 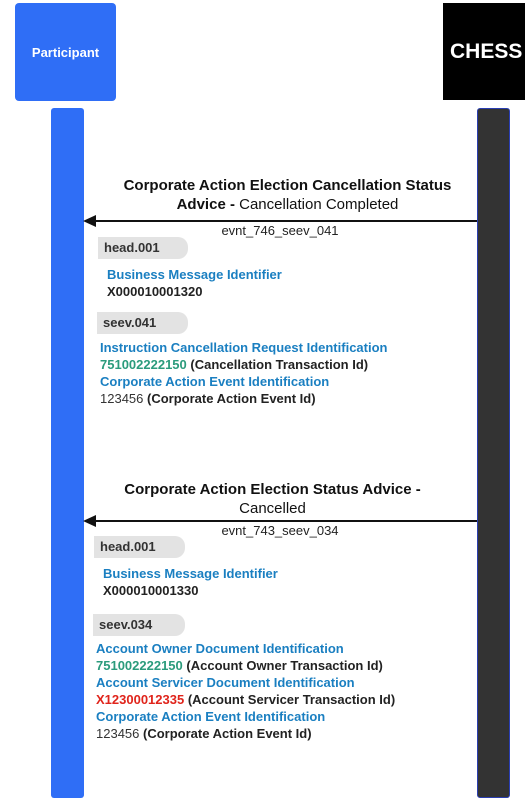 What do you see at coordinates (139, 625) in the screenshot?
I see `message-2-body-tag: seev.034` at bounding box center [139, 625].